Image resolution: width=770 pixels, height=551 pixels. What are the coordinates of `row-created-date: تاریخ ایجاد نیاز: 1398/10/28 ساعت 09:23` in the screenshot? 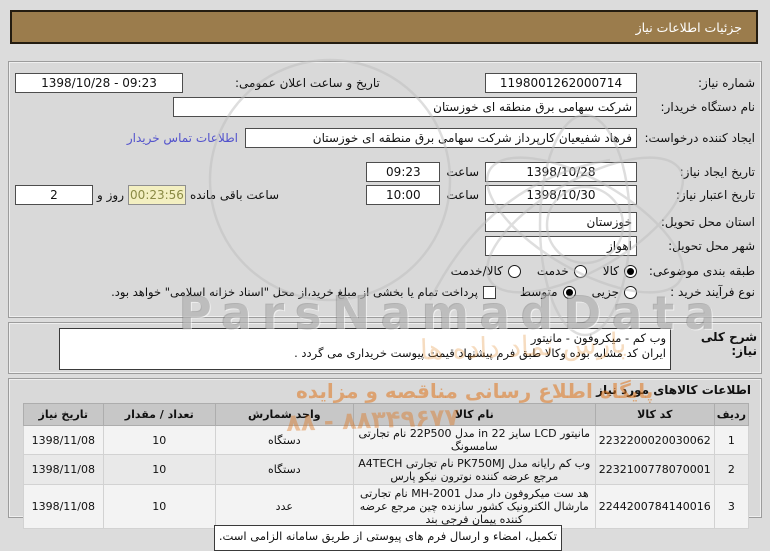 It's located at (385, 172).